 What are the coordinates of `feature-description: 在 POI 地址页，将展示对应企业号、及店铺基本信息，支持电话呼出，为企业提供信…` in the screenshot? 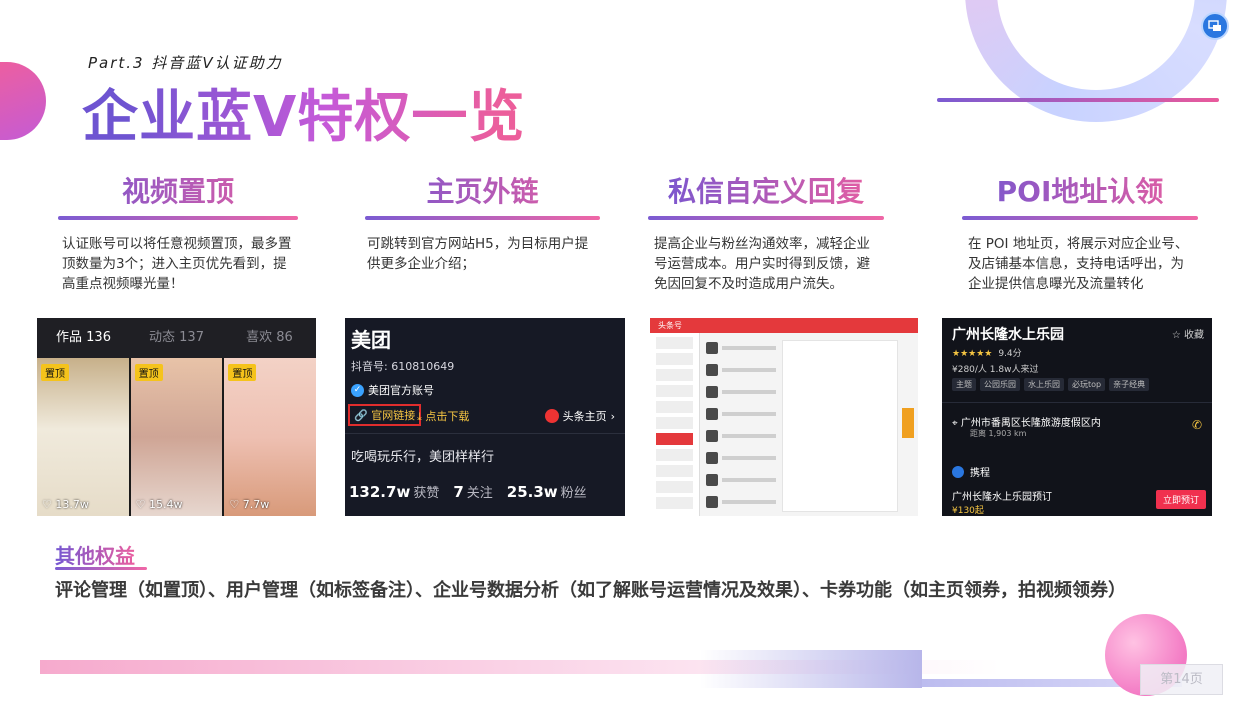 It's located at (1078, 264).